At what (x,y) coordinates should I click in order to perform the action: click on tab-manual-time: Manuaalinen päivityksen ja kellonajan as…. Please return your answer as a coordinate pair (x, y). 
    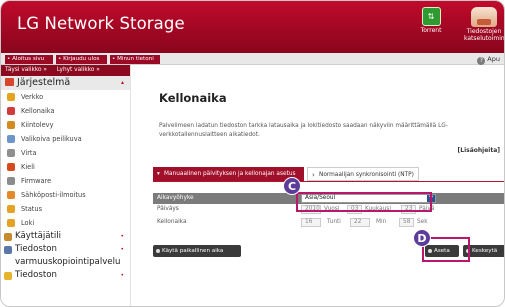
    Looking at the image, I should click on (228, 174).